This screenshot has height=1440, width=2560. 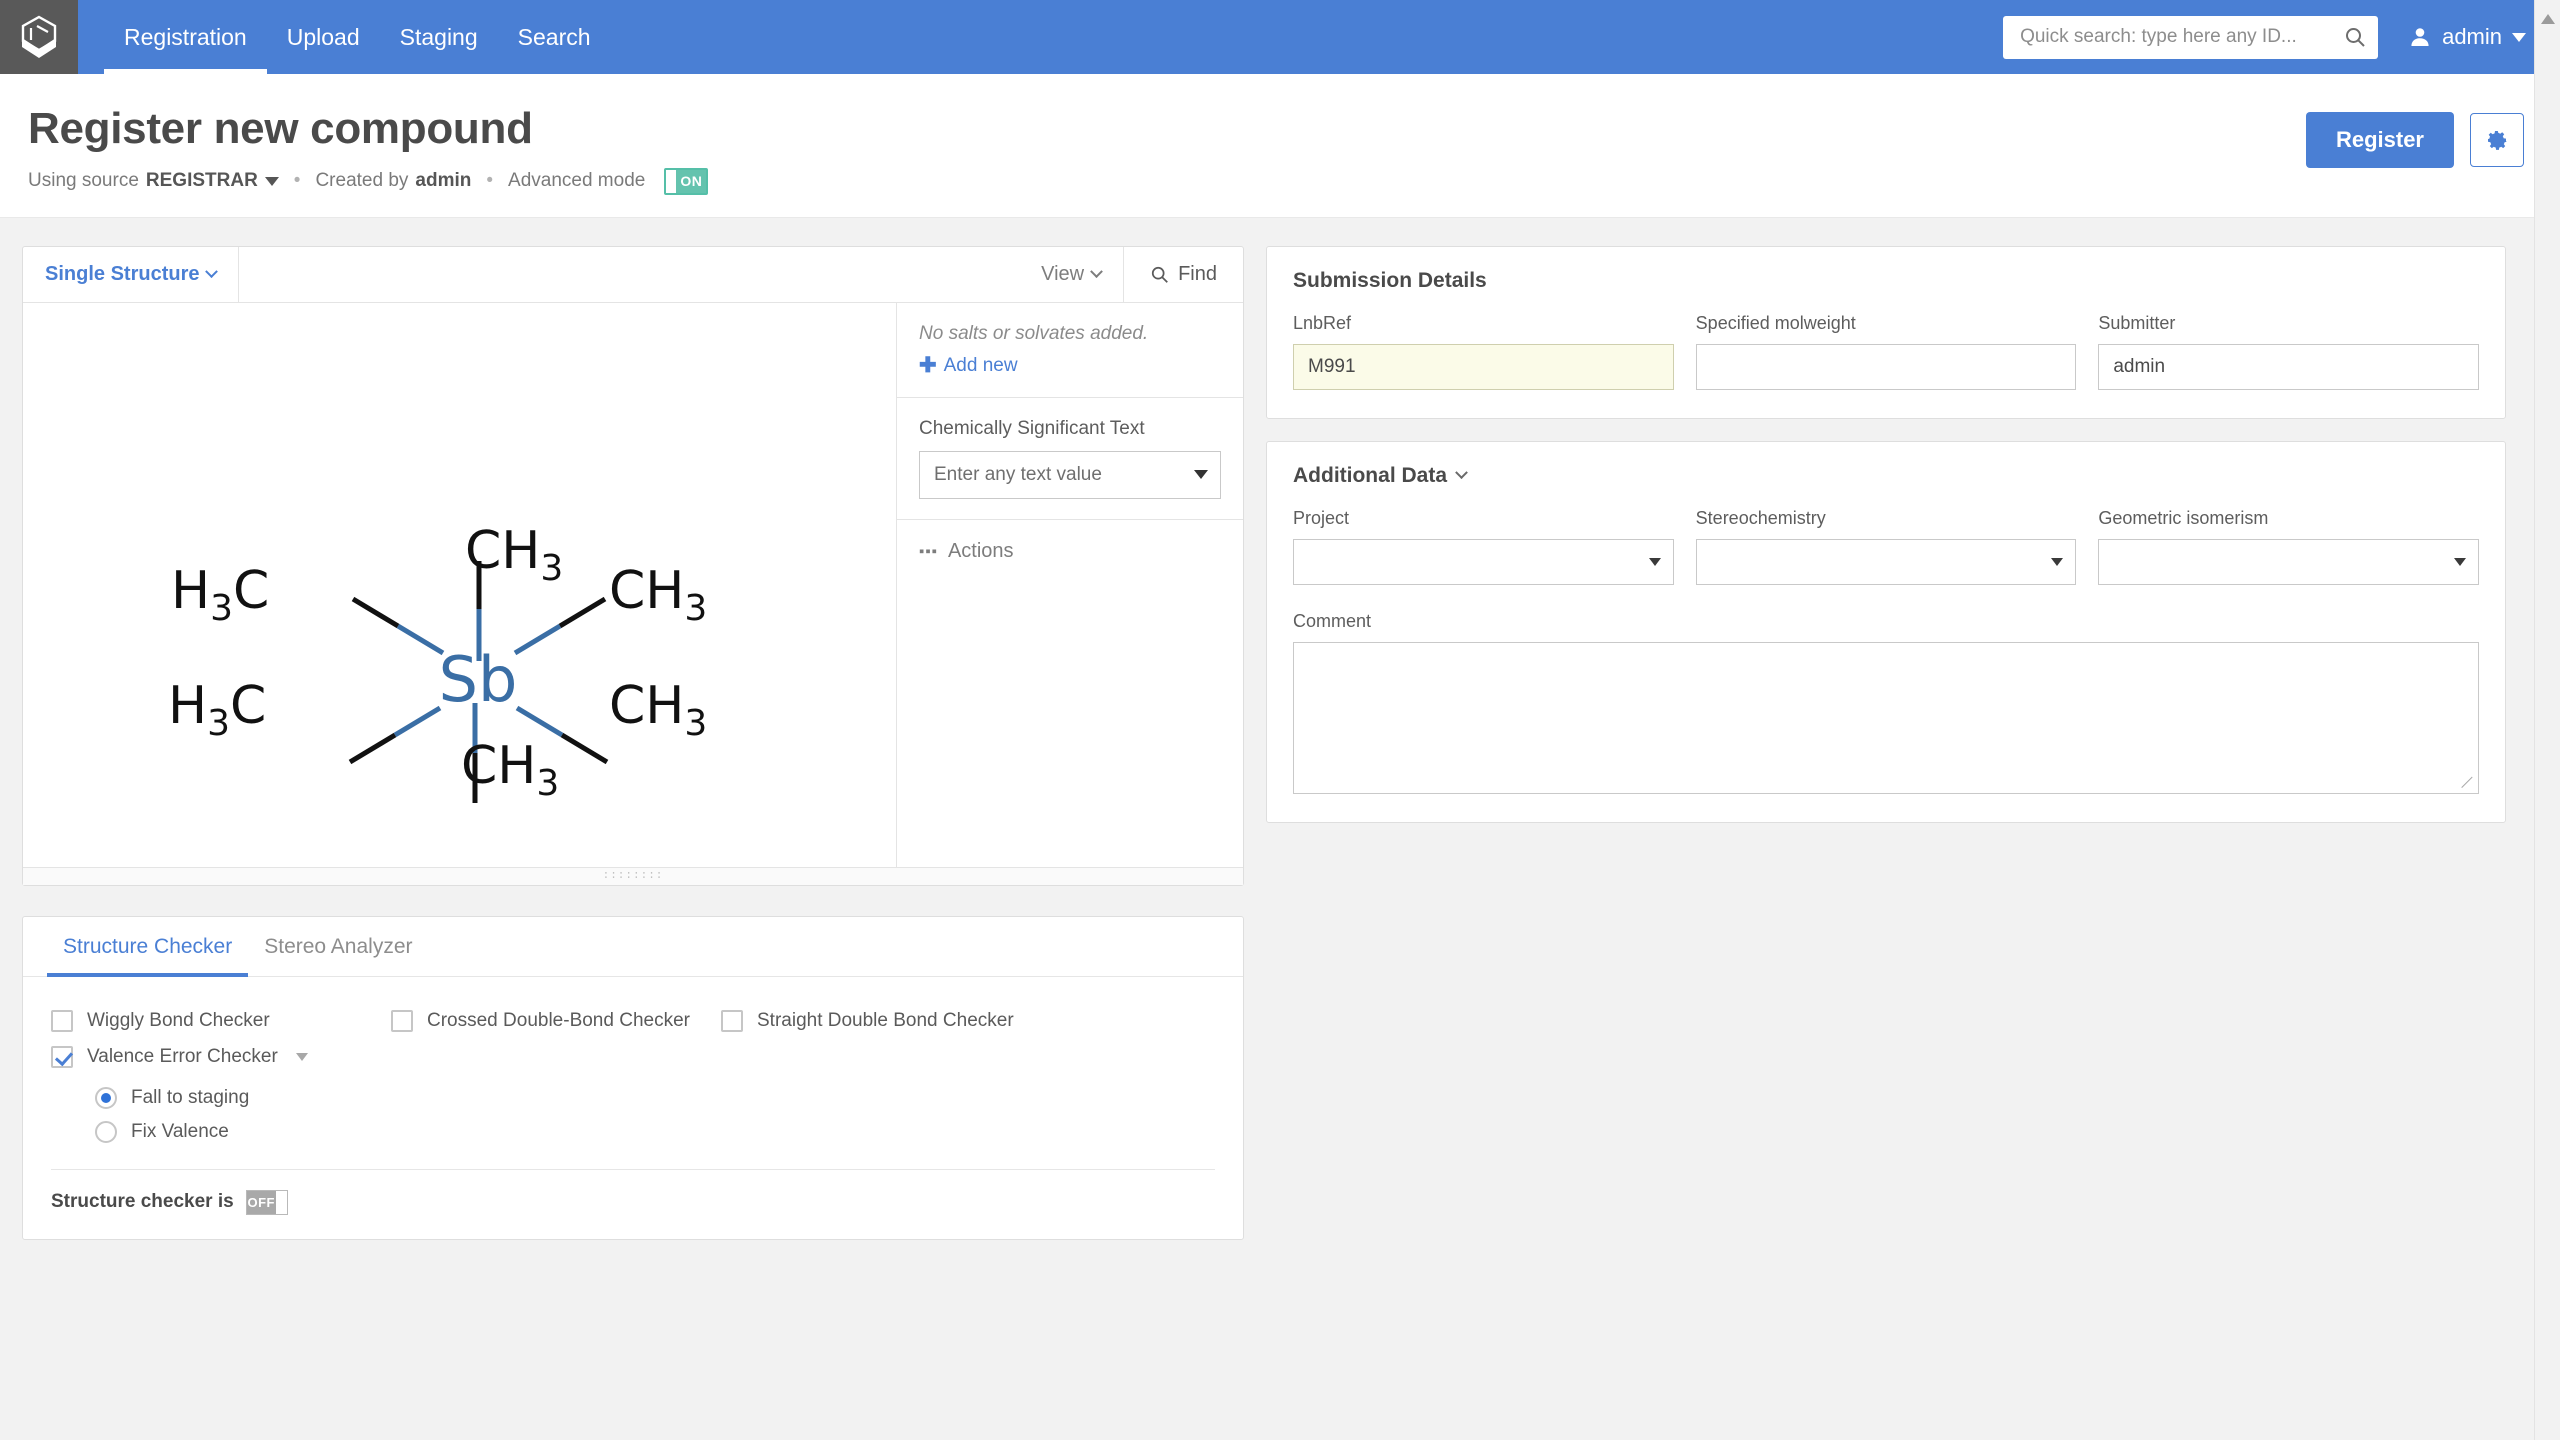 I want to click on checkbox-label: Crossed Double-Bond Checker, so click(x=558, y=1020).